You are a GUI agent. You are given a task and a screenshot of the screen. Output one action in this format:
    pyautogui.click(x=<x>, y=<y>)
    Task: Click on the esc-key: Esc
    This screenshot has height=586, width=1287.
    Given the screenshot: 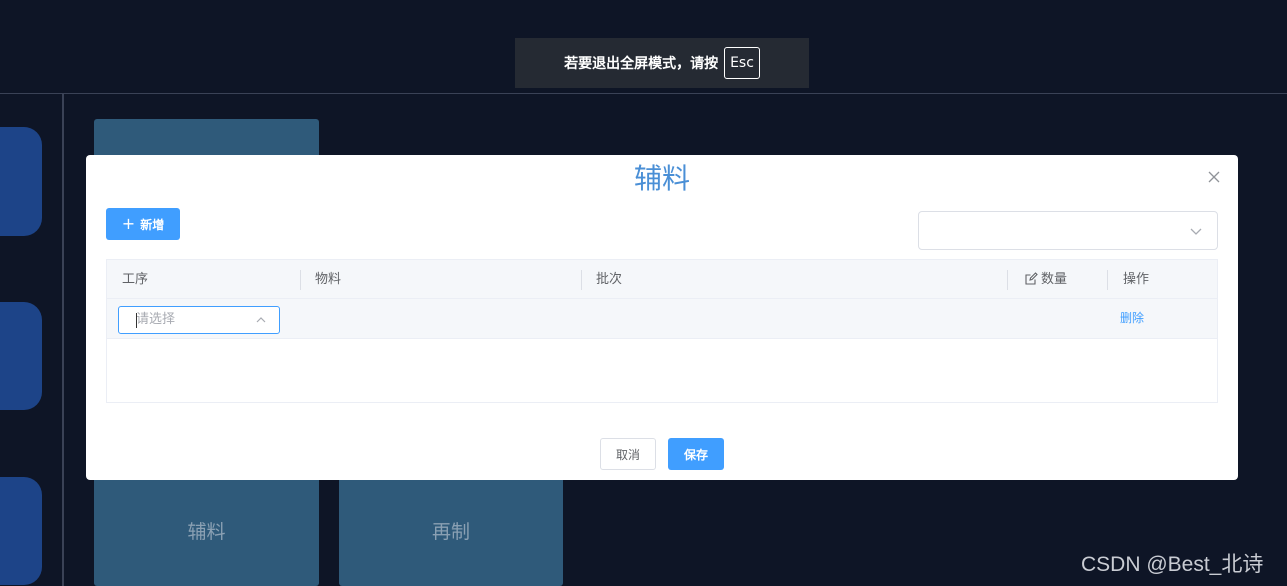 What is the action you would take?
    pyautogui.click(x=742, y=63)
    